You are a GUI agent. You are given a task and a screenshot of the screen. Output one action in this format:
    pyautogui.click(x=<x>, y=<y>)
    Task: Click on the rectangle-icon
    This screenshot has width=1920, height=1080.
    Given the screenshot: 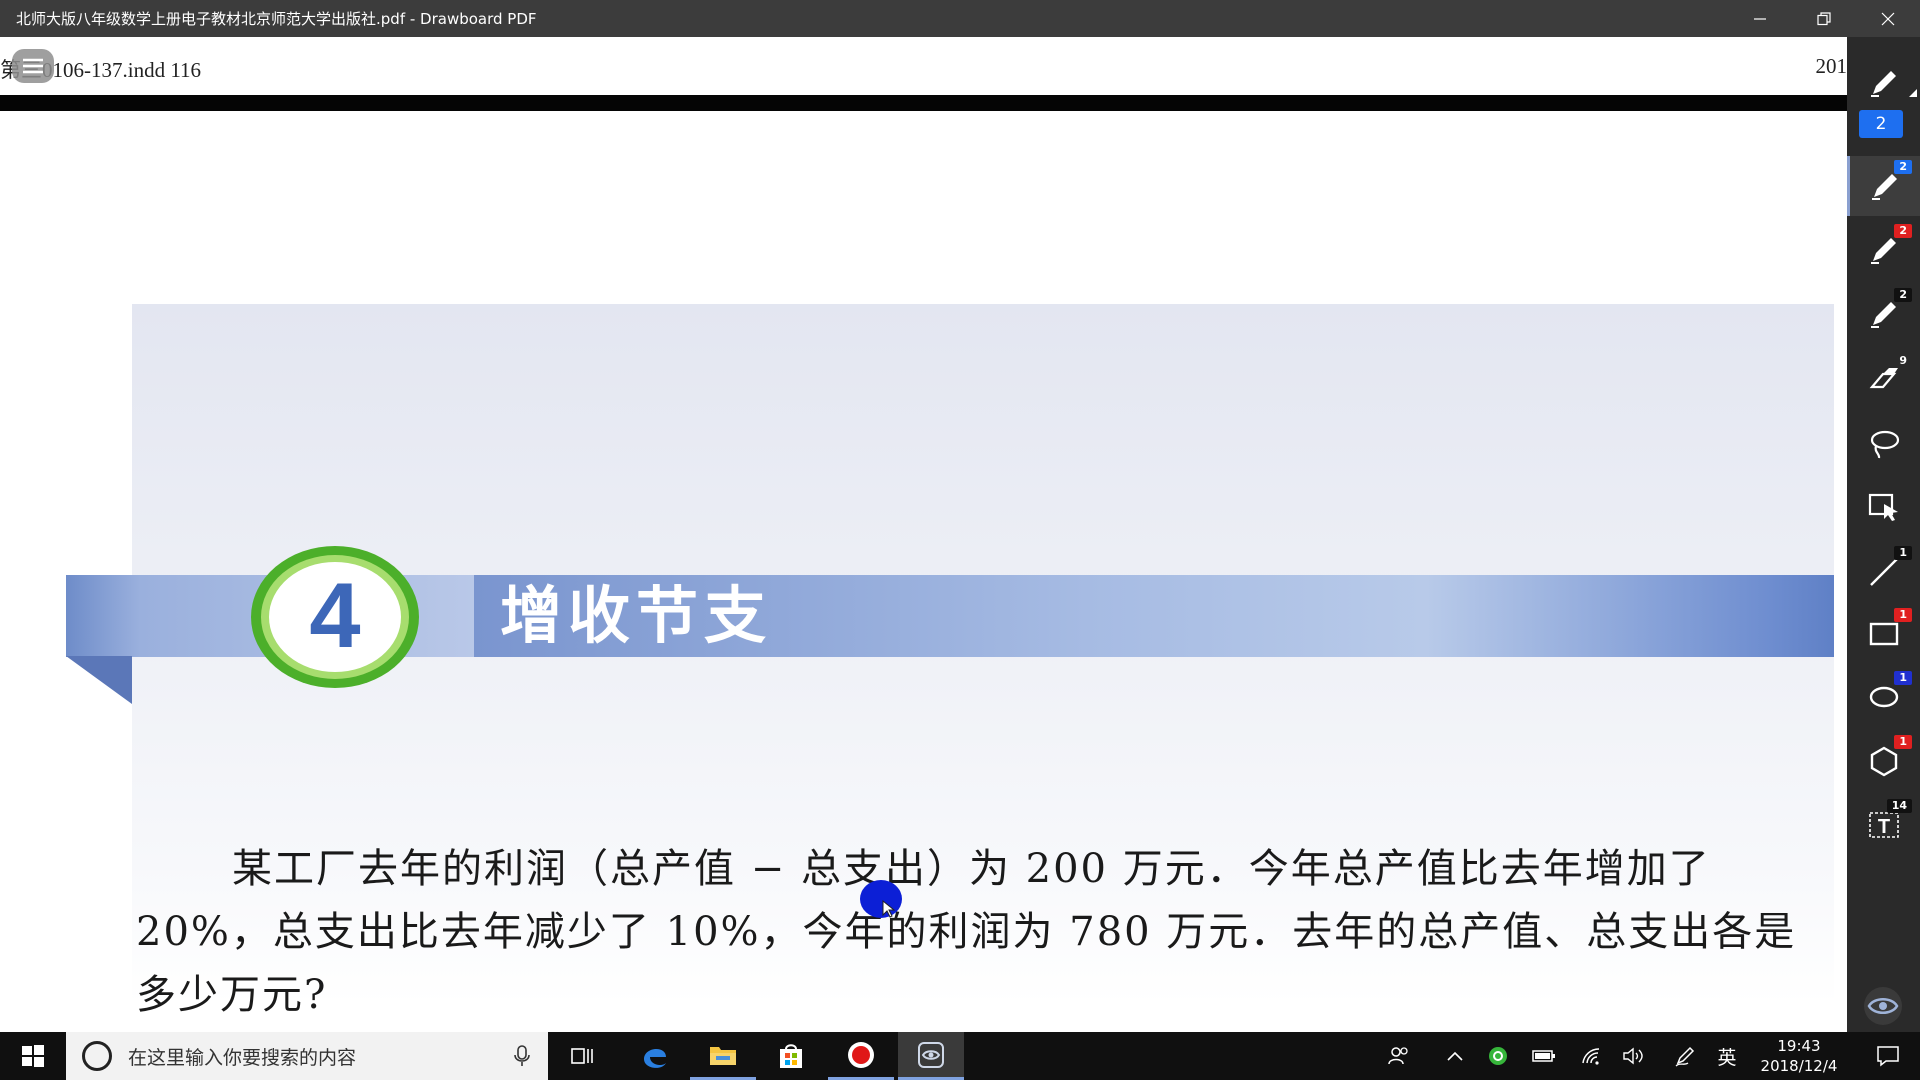 What is the action you would take?
    pyautogui.click(x=1883, y=634)
    